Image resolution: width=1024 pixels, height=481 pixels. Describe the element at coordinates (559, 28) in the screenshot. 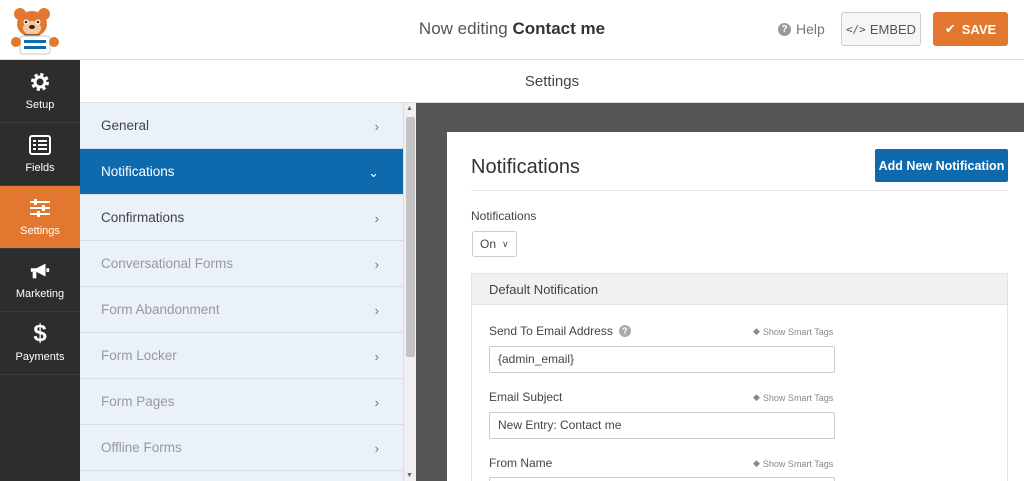

I see `form-name: Contact me` at that location.